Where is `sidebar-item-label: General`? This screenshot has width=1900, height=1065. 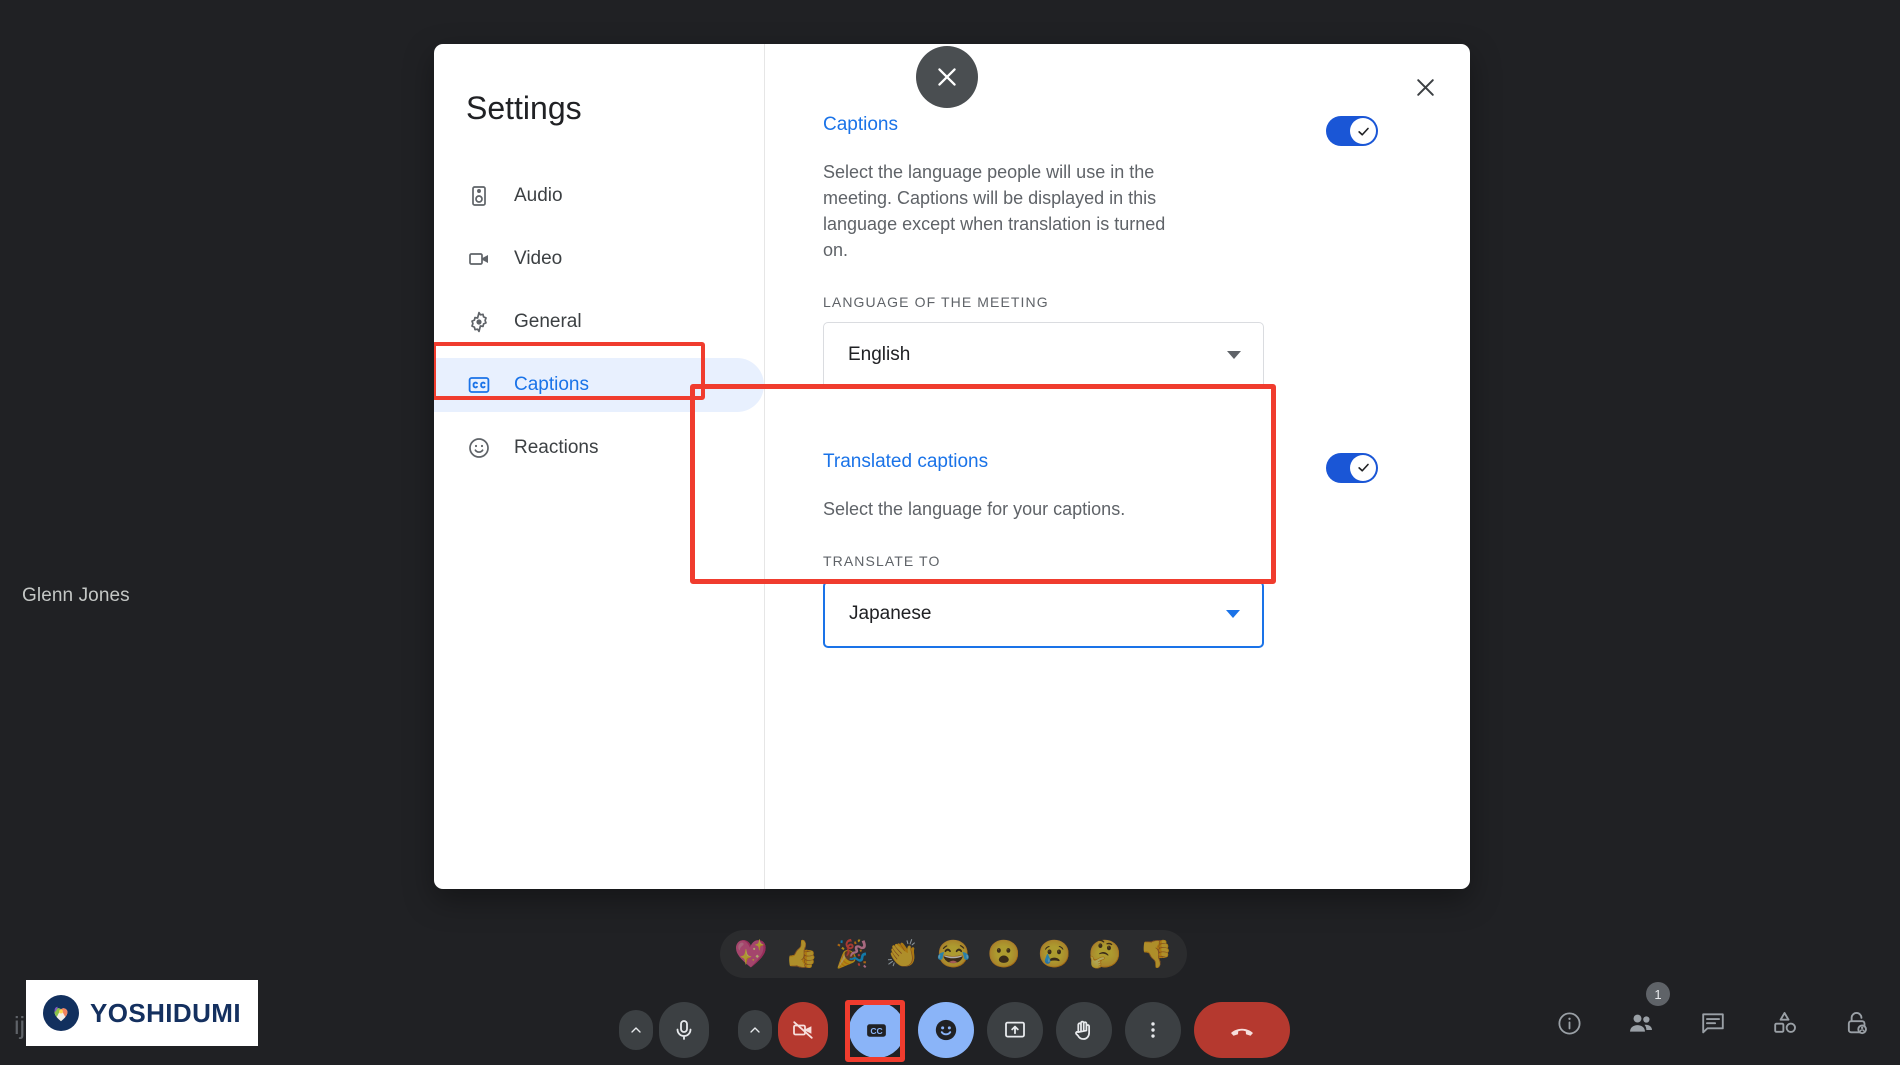 sidebar-item-label: General is located at coordinates (548, 321).